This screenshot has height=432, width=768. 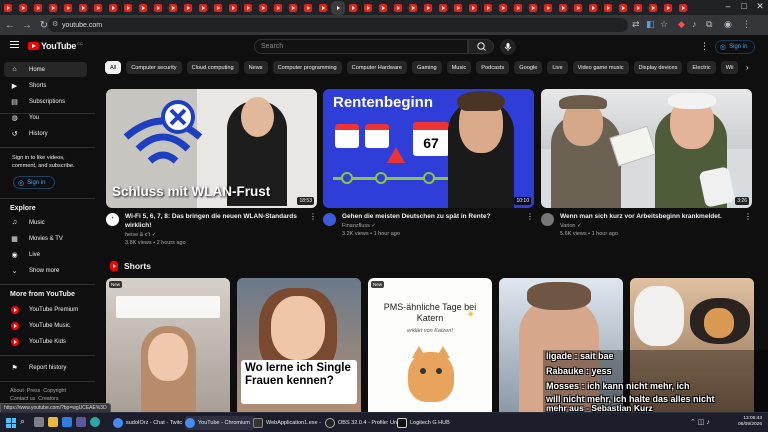 I want to click on video-thumbnail: Schluss mit WLAN-Frust 18:53, so click(x=211, y=148).